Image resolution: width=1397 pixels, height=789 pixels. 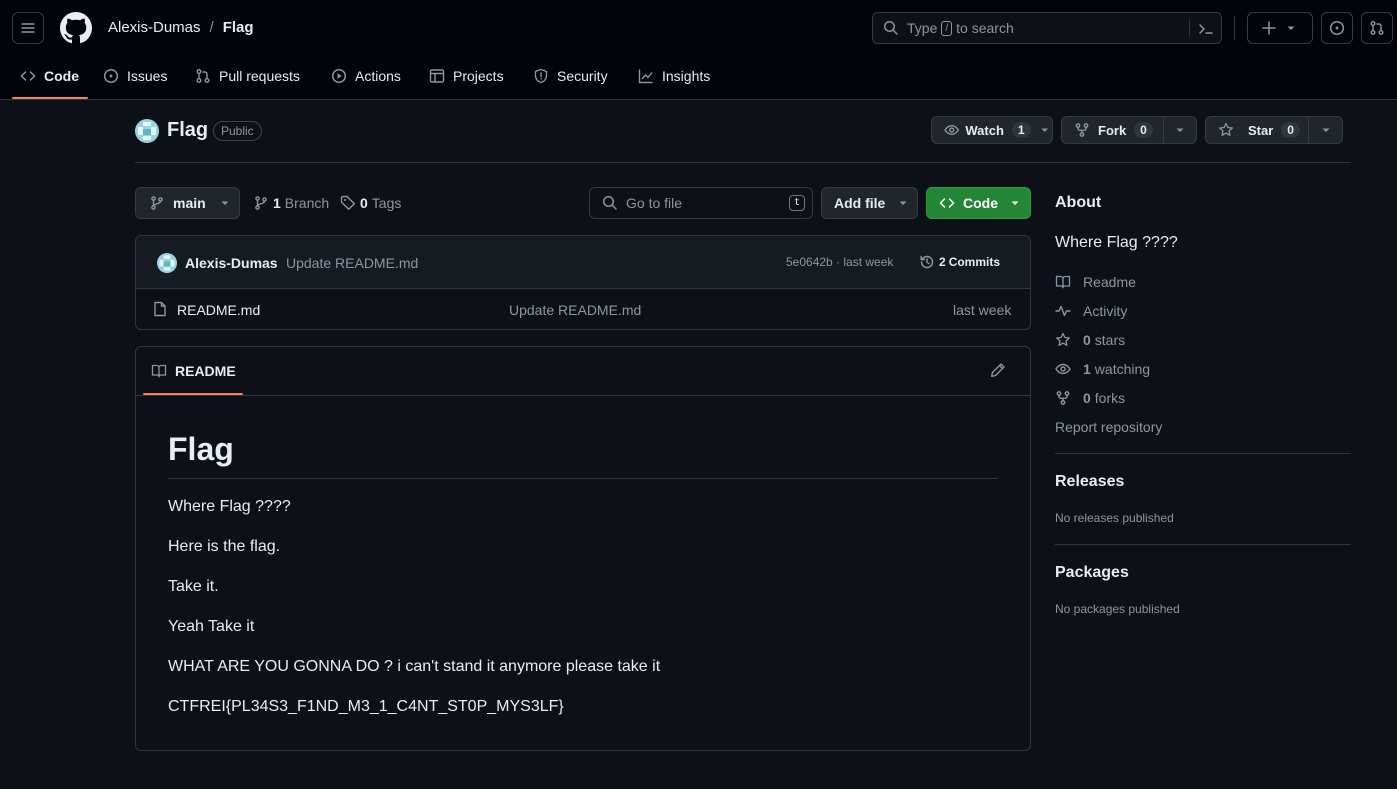 I want to click on git-pull-request-icon, so click(x=203, y=76).